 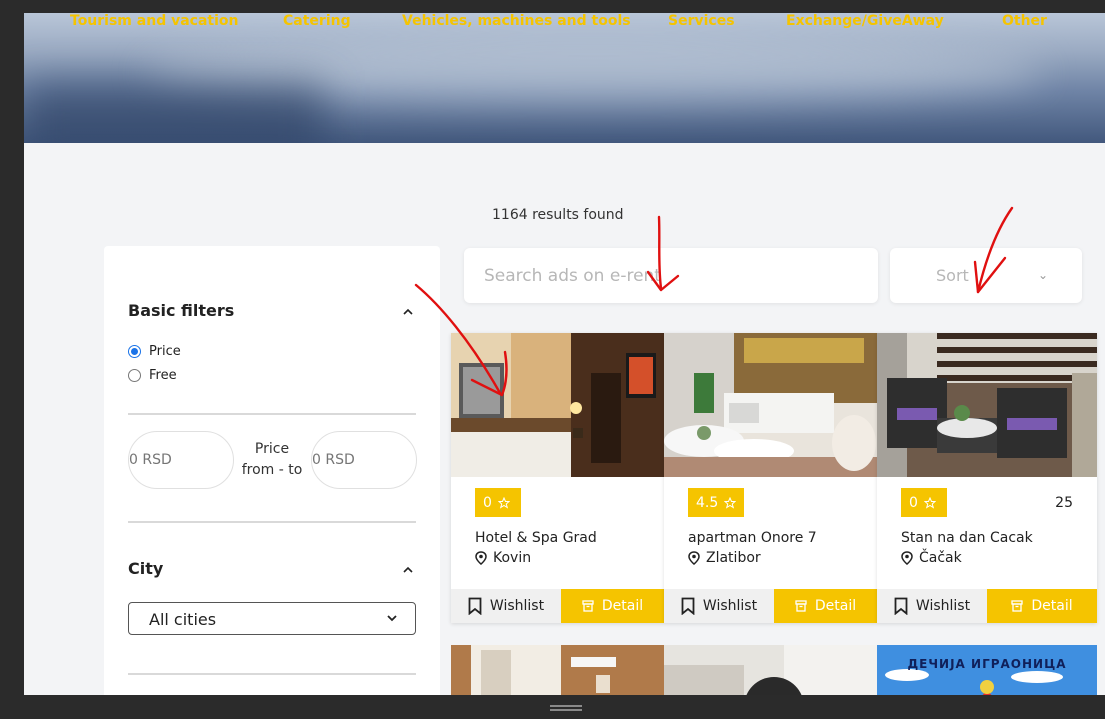 I want to click on listing-location: Kovin, so click(x=503, y=558).